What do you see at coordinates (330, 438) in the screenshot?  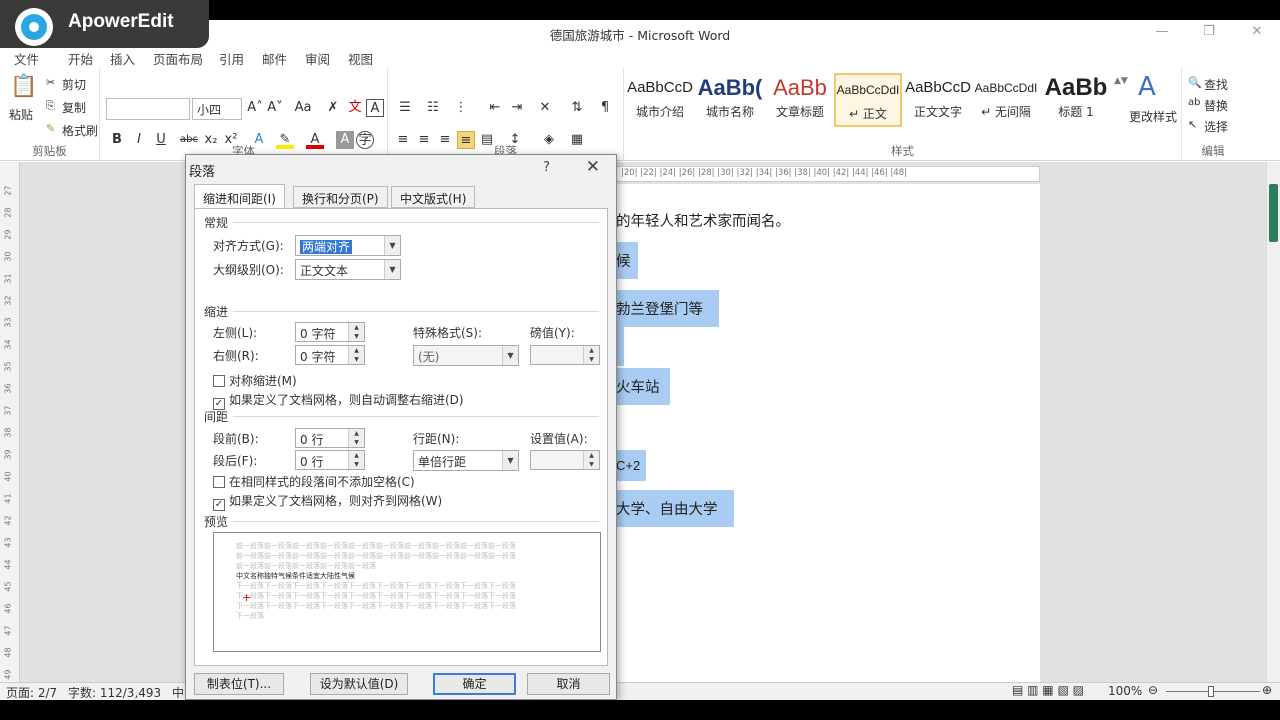 I see `space-before-spinner: 0 行 ▲ ▼` at bounding box center [330, 438].